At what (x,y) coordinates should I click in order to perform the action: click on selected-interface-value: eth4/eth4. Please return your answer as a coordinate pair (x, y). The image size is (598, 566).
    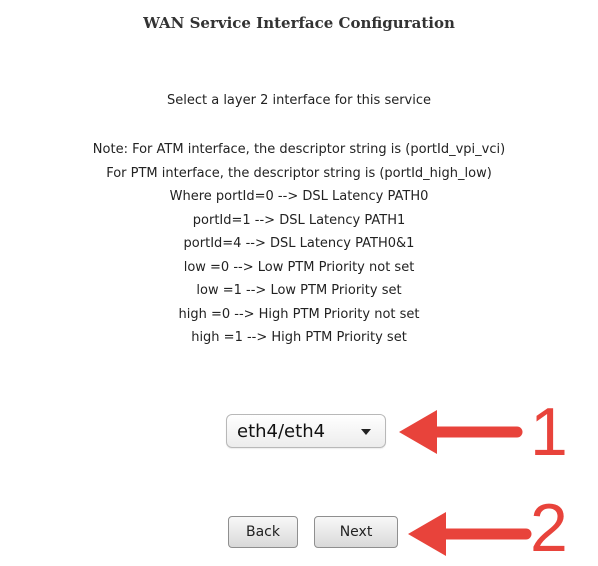
    Looking at the image, I should click on (281, 431).